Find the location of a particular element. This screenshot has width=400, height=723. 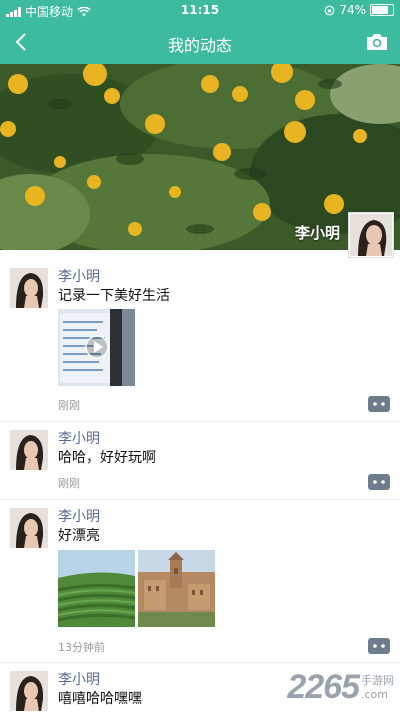

profile-avatar is located at coordinates (371, 235).